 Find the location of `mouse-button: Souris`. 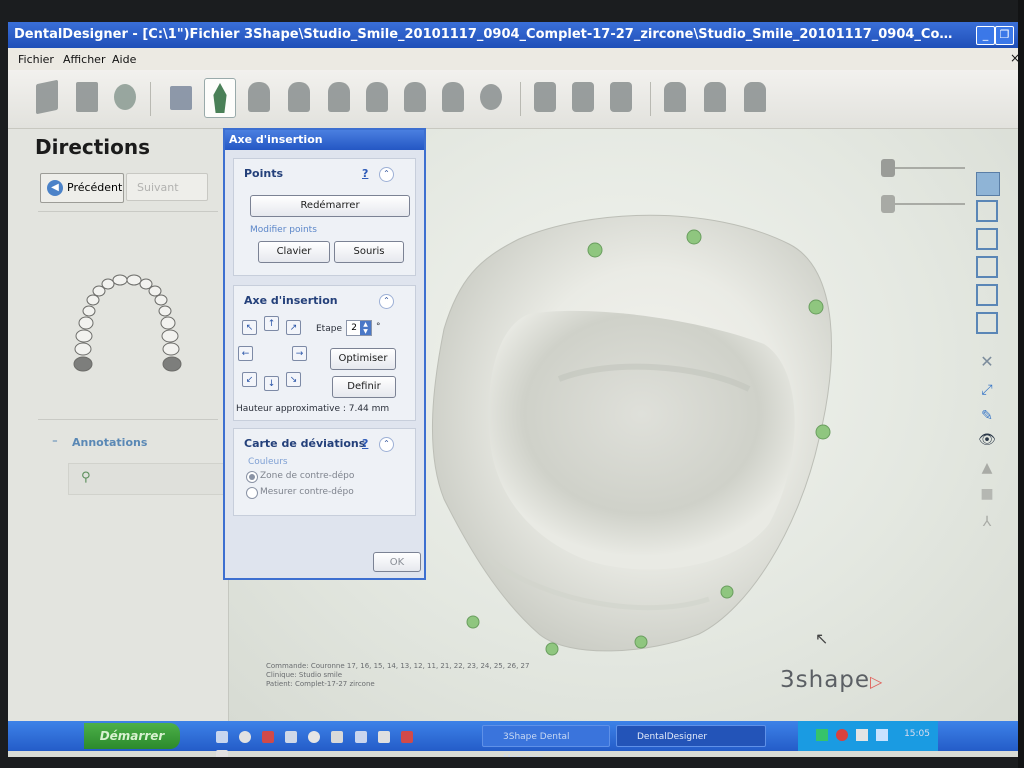

mouse-button: Souris is located at coordinates (369, 252).